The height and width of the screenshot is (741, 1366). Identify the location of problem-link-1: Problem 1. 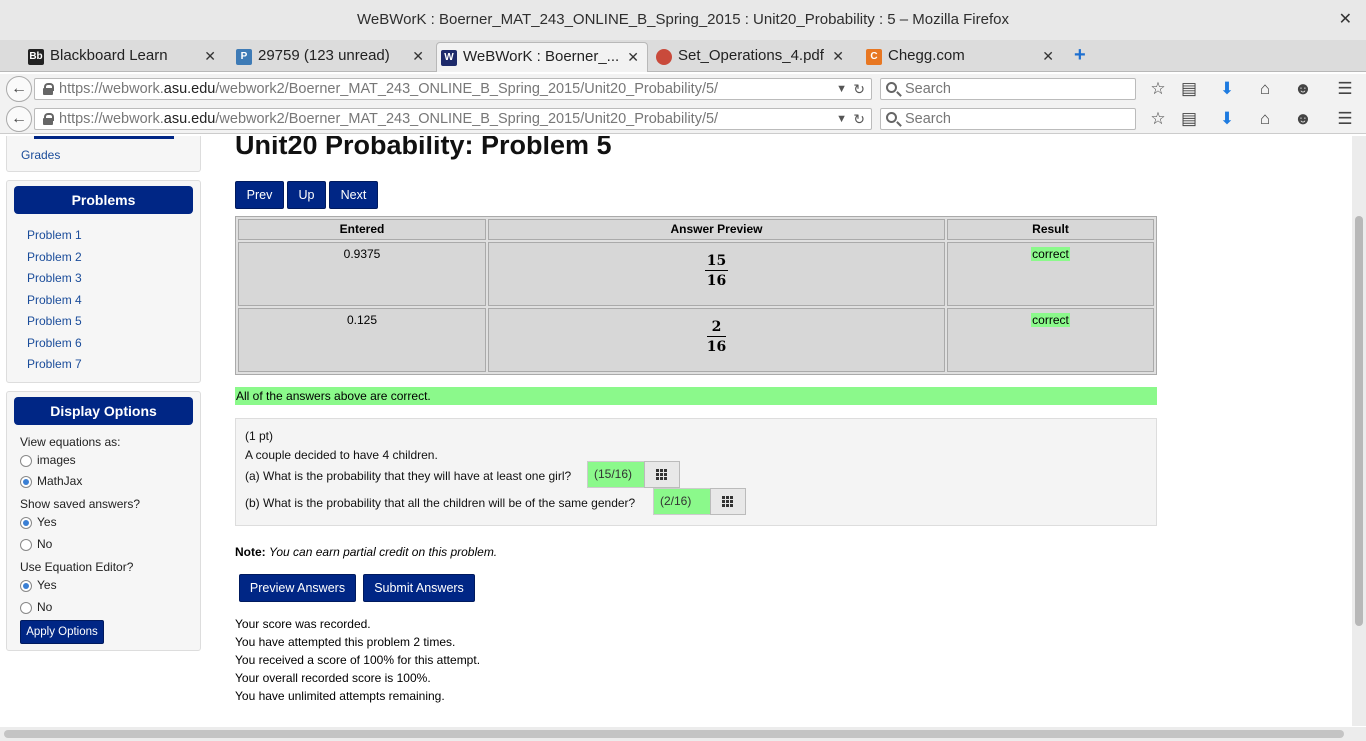
(113, 236).